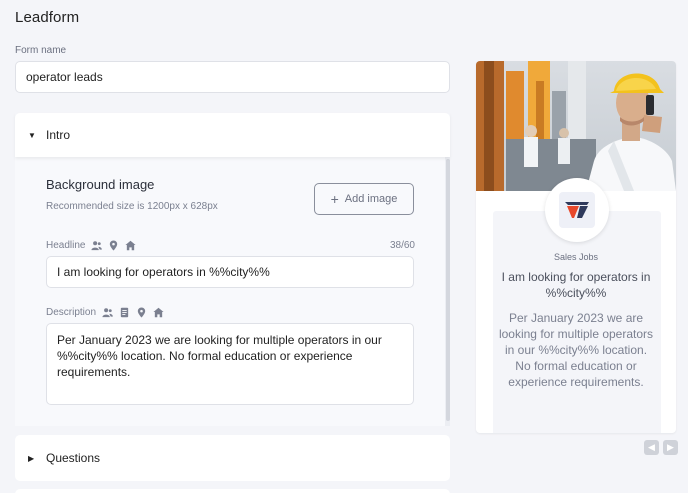 The image size is (688, 493). I want to click on next-section-edge, so click(232, 491).